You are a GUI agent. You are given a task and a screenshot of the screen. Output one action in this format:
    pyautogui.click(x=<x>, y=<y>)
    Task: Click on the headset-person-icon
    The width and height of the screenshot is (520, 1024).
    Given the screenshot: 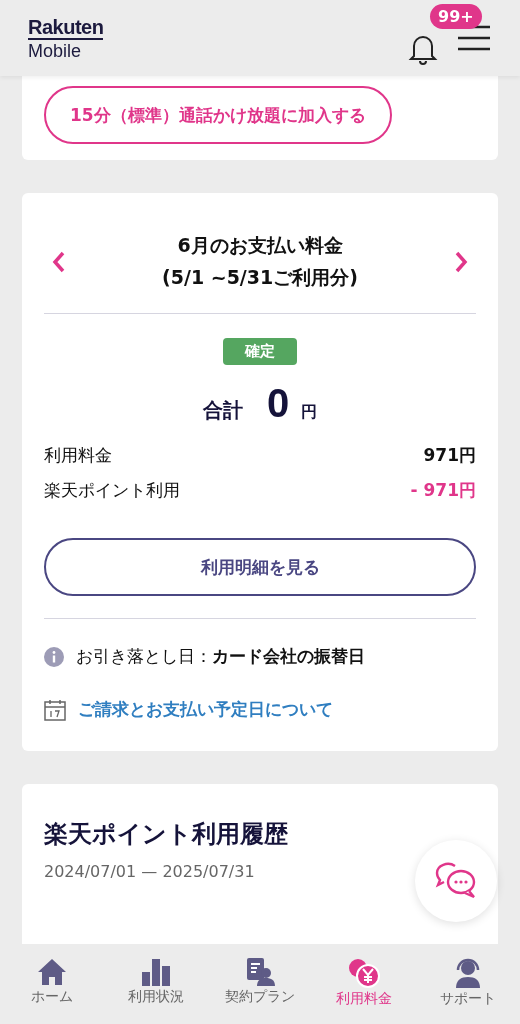 What is the action you would take?
    pyautogui.click(x=468, y=973)
    